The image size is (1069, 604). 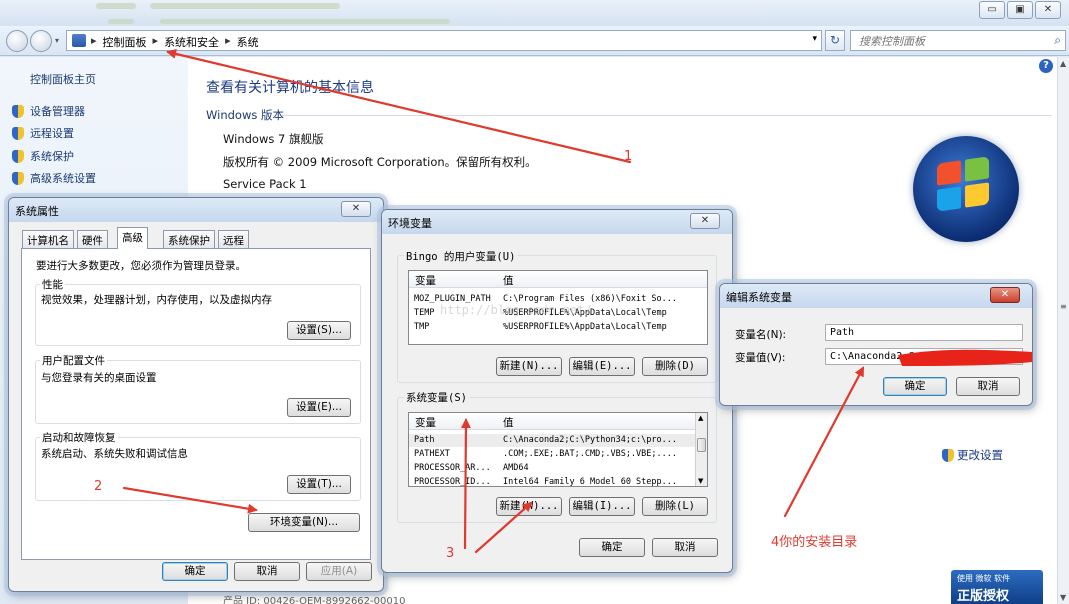 I want to click on address-dropdown-icon: ▾, so click(x=814, y=39).